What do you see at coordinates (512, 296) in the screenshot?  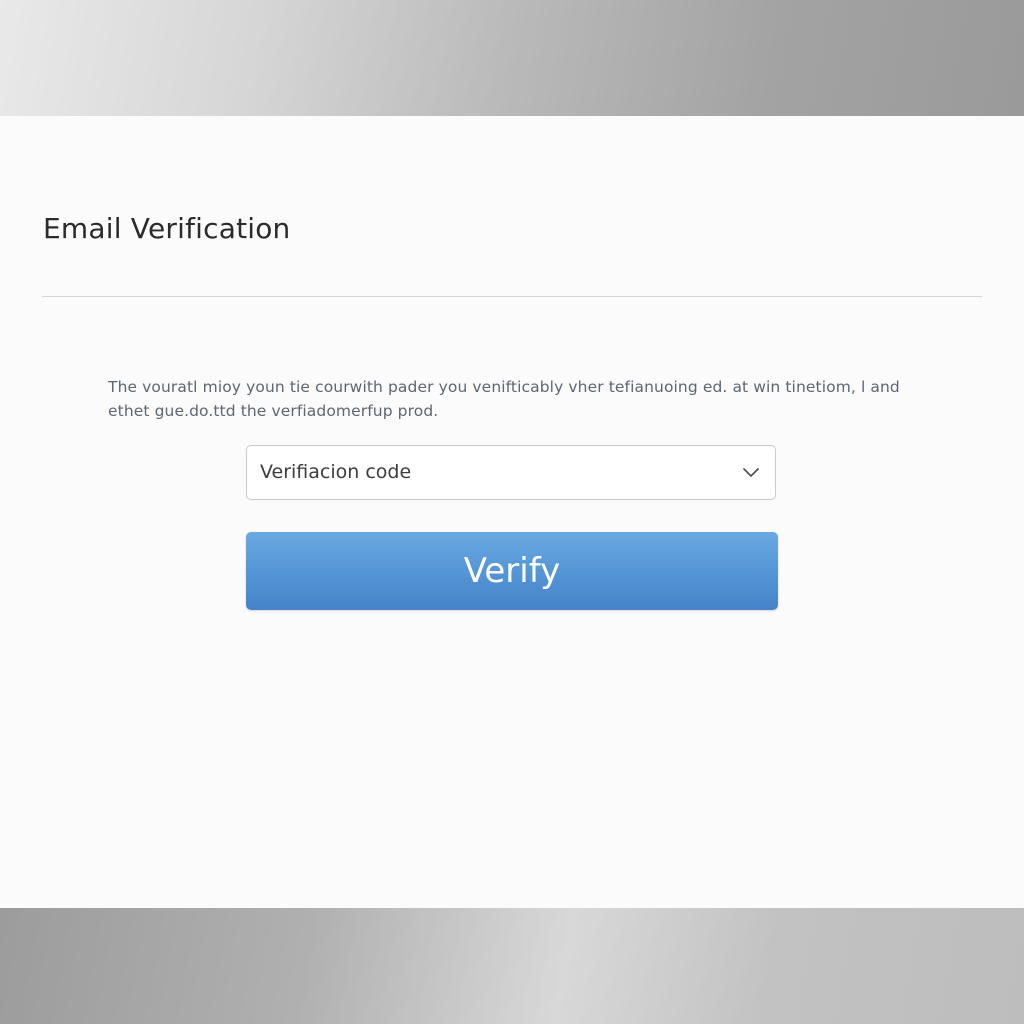 I see `title-divider` at bounding box center [512, 296].